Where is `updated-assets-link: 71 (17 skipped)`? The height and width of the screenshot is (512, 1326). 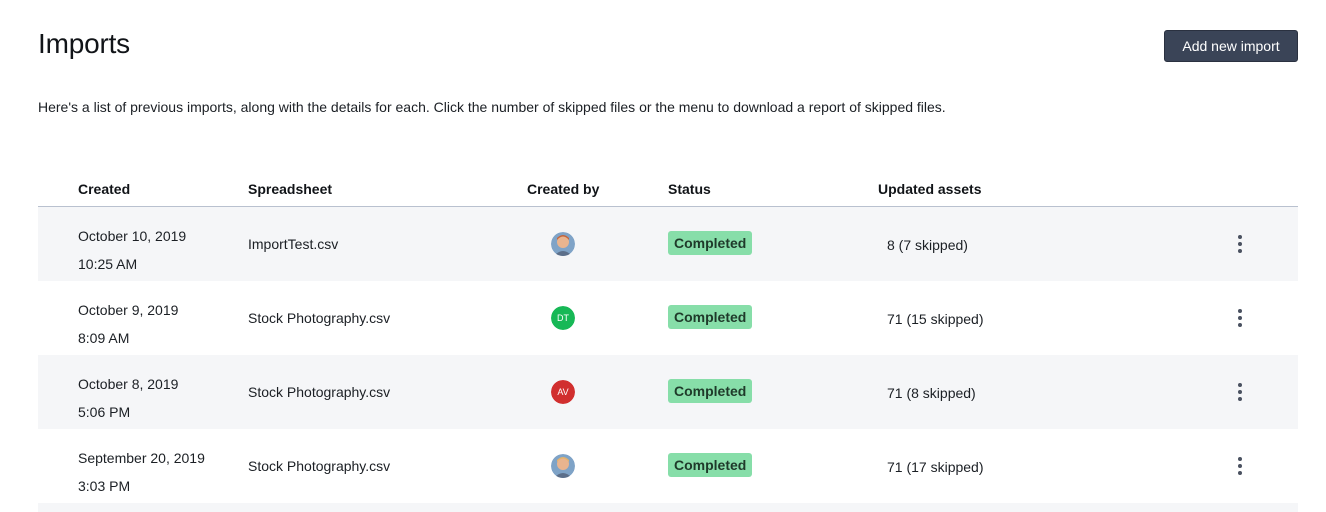
updated-assets-link: 71 (17 skipped) is located at coordinates (935, 467).